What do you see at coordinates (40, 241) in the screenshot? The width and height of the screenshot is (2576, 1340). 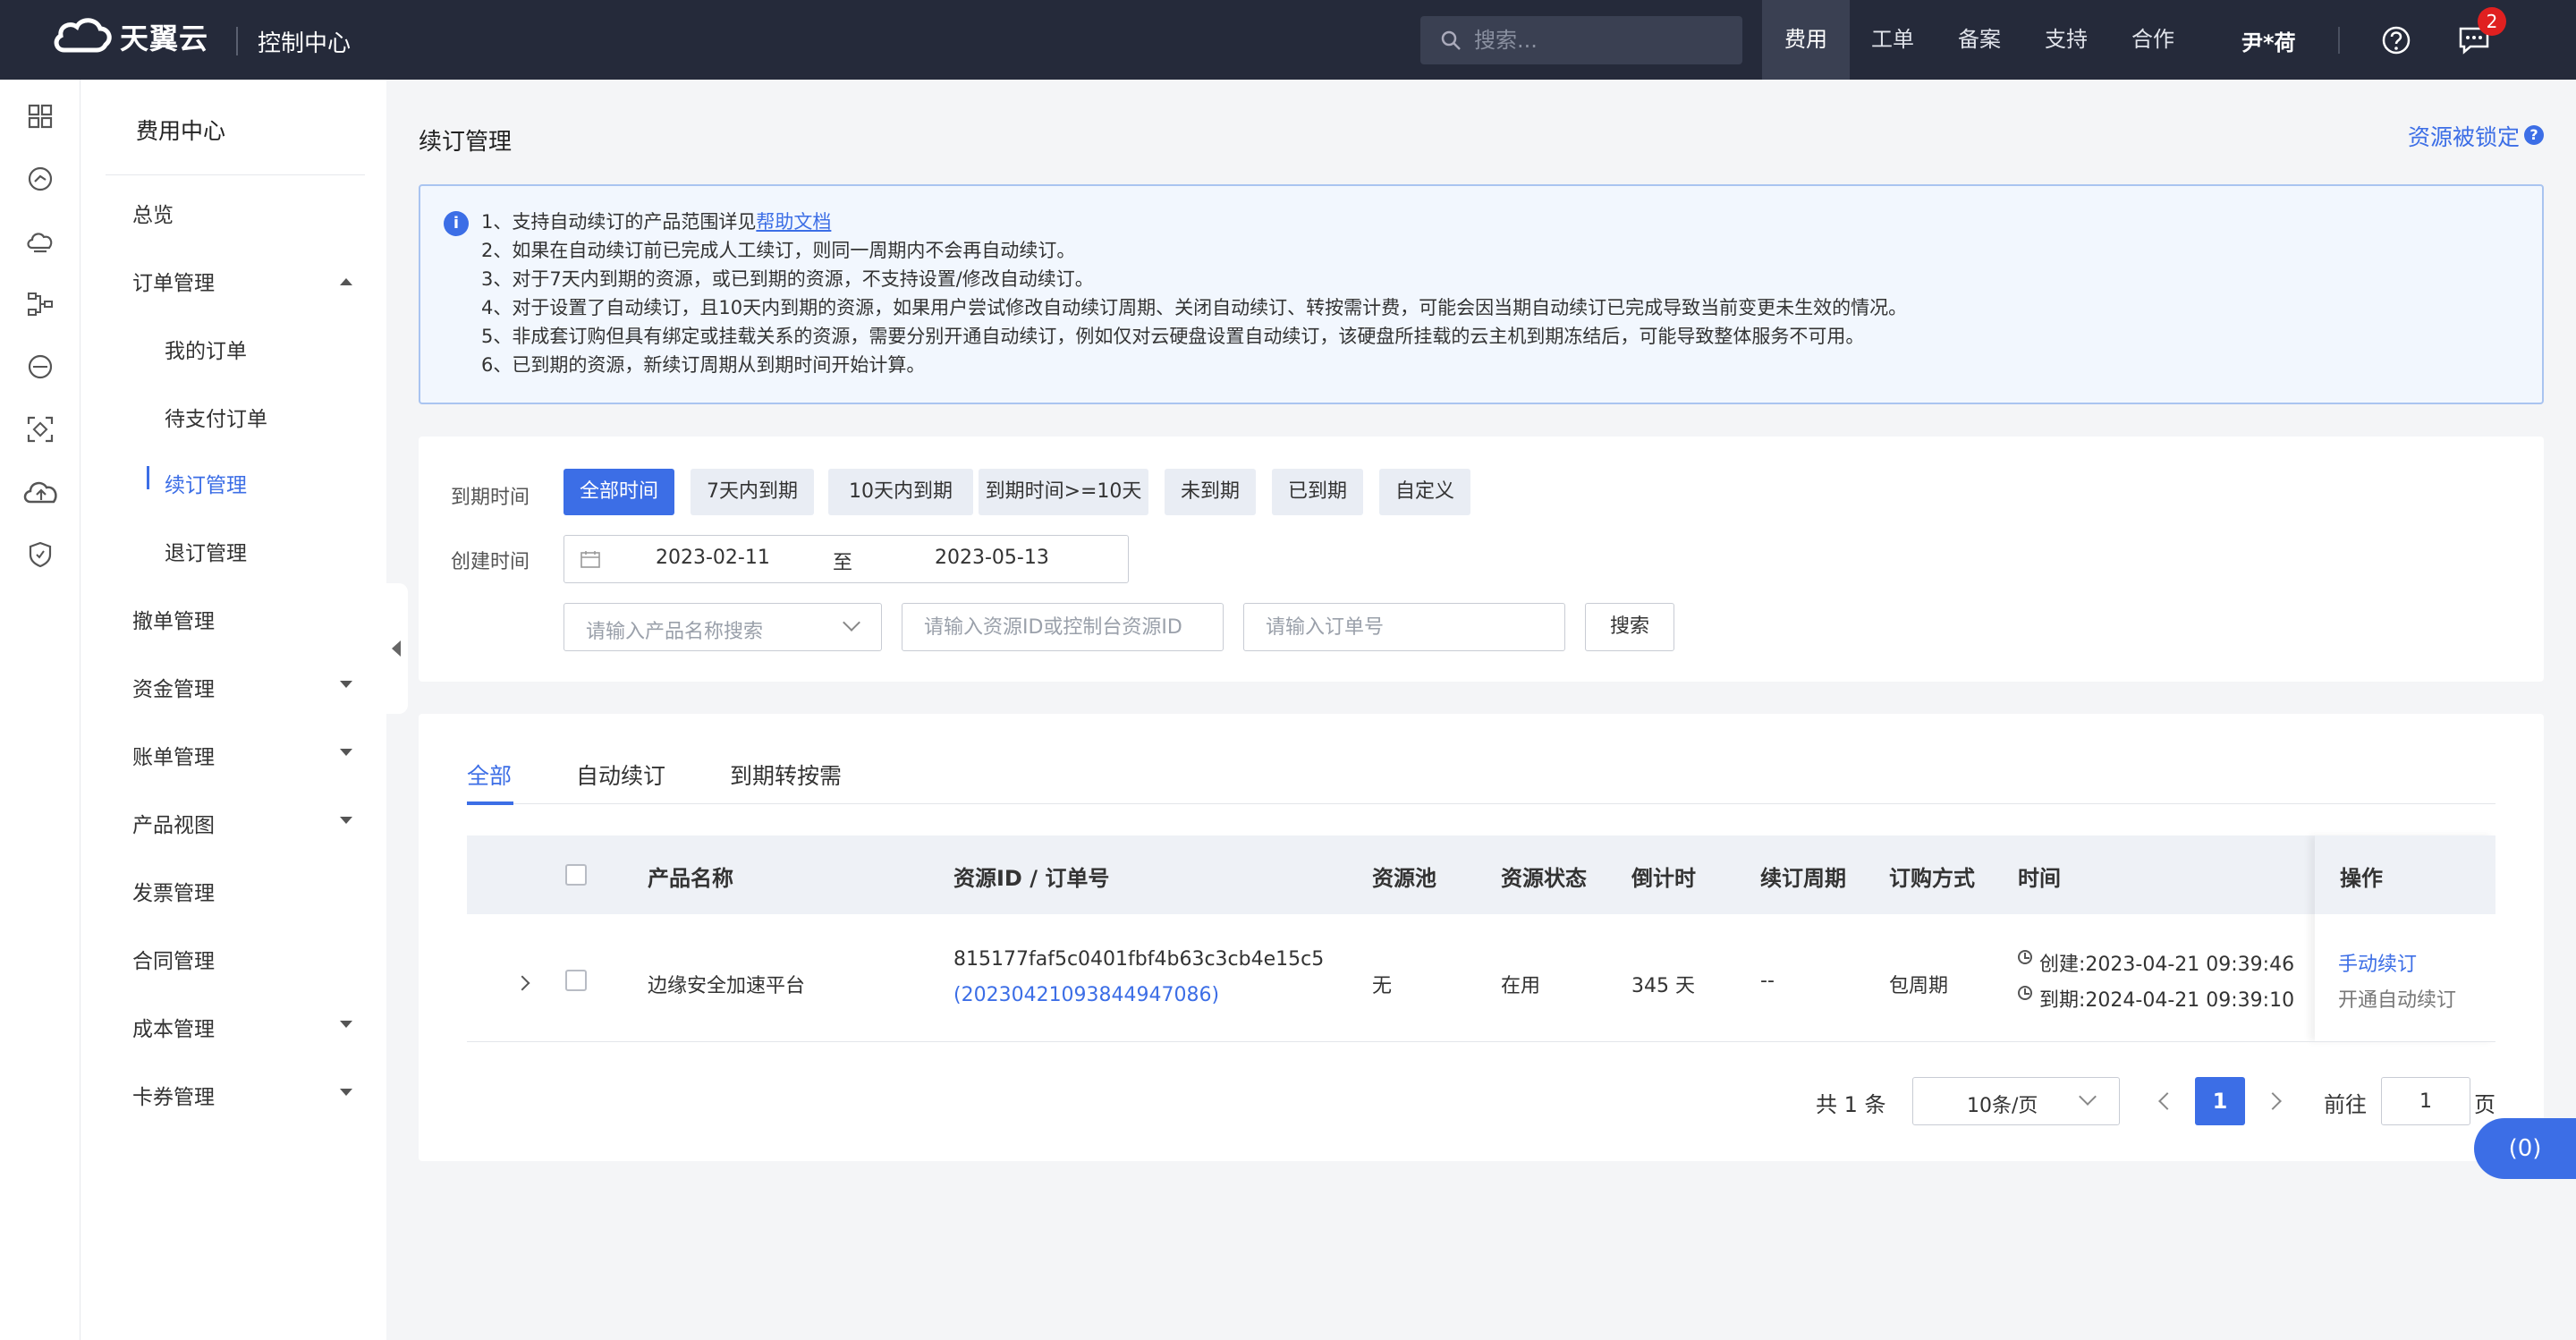 I see `cloud-server-icon` at bounding box center [40, 241].